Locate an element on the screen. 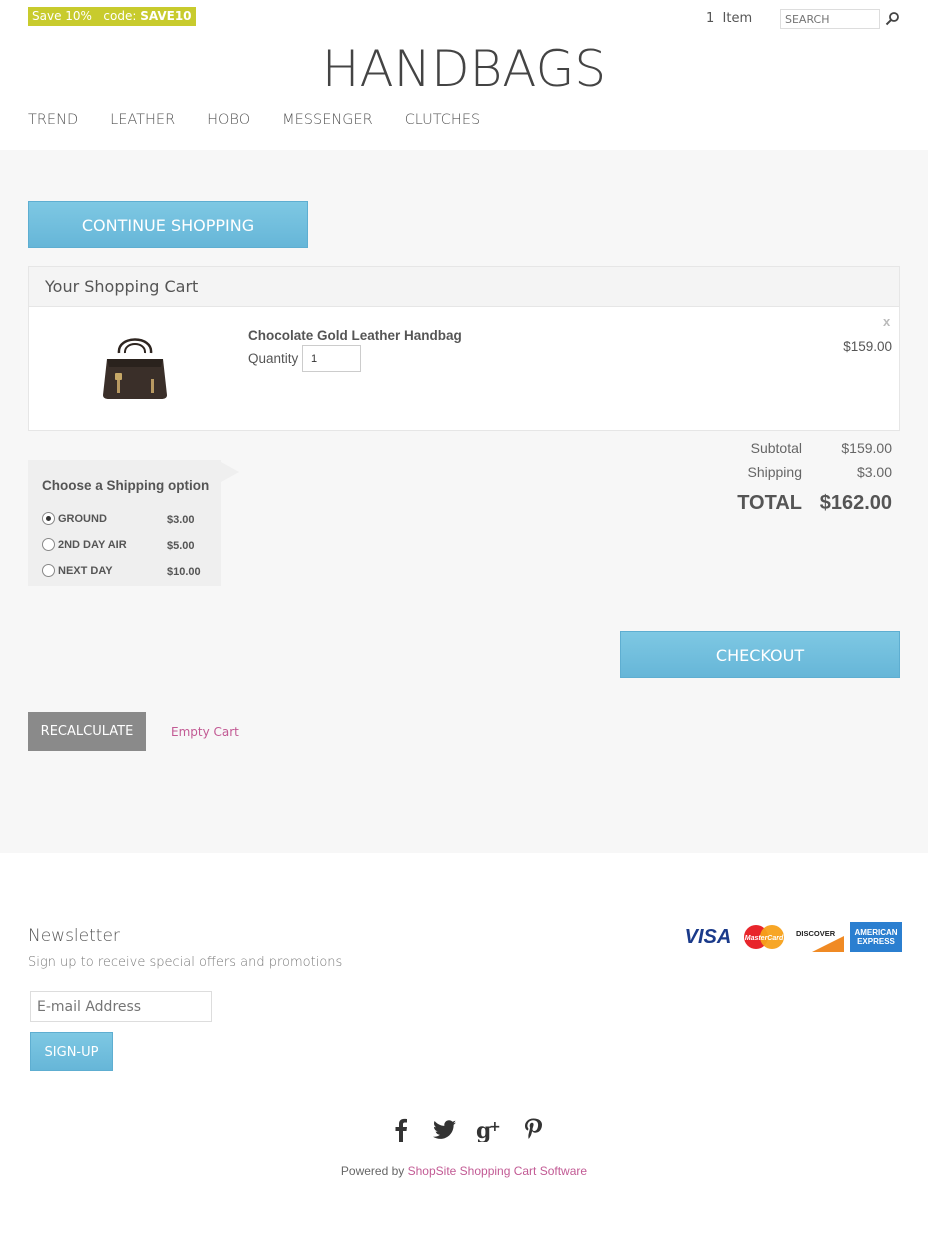 This screenshot has width=928, height=1256. radio-ground is located at coordinates (48, 518).